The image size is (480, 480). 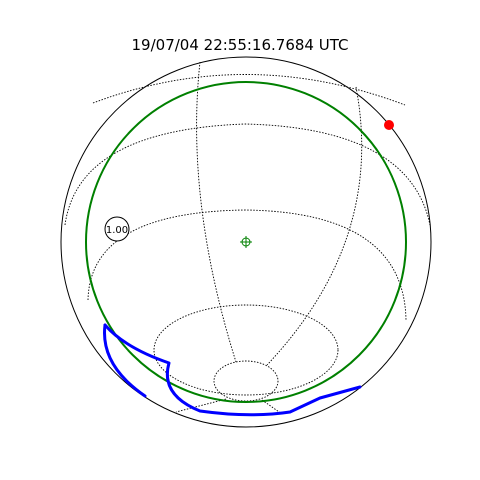 I want to click on scale-marker: 1.00, so click(x=117, y=229).